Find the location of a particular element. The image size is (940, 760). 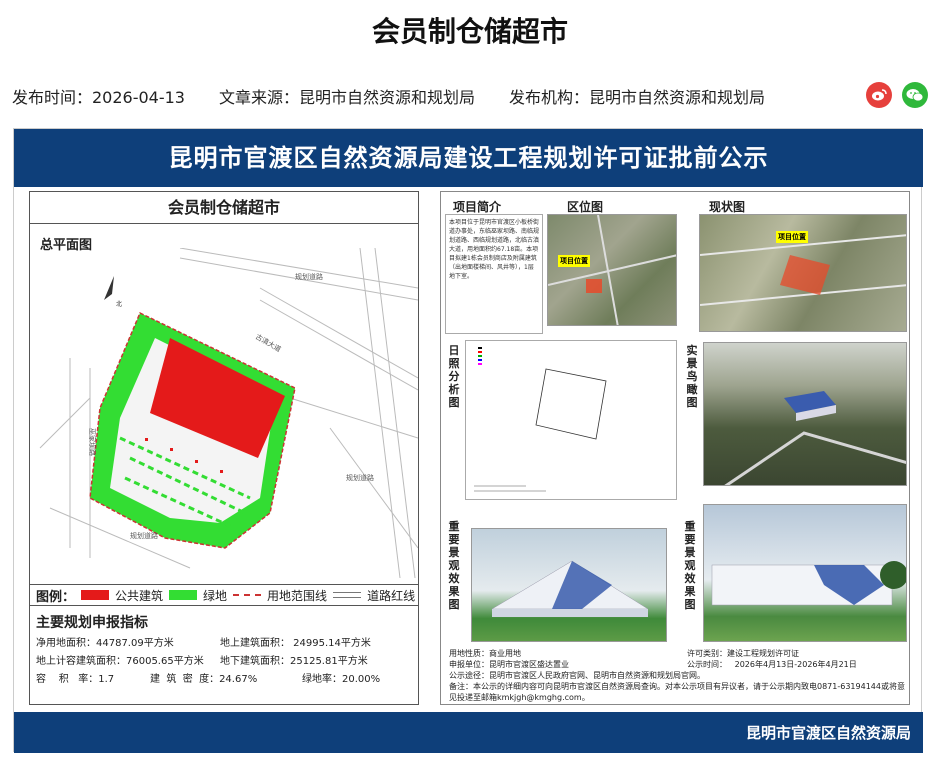

legend: 图例： 公共建筑 绿地 用地范围线 道路红线 is located at coordinates (224, 595).